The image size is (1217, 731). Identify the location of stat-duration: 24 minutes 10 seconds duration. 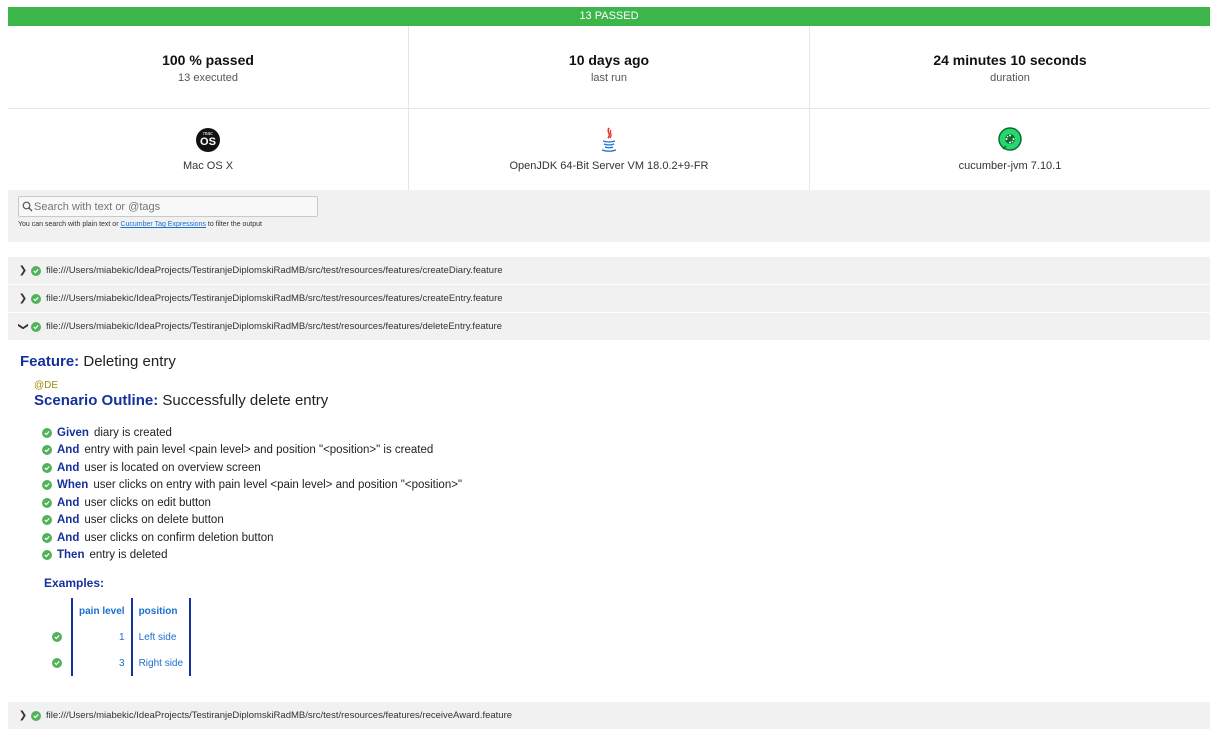
(1010, 67).